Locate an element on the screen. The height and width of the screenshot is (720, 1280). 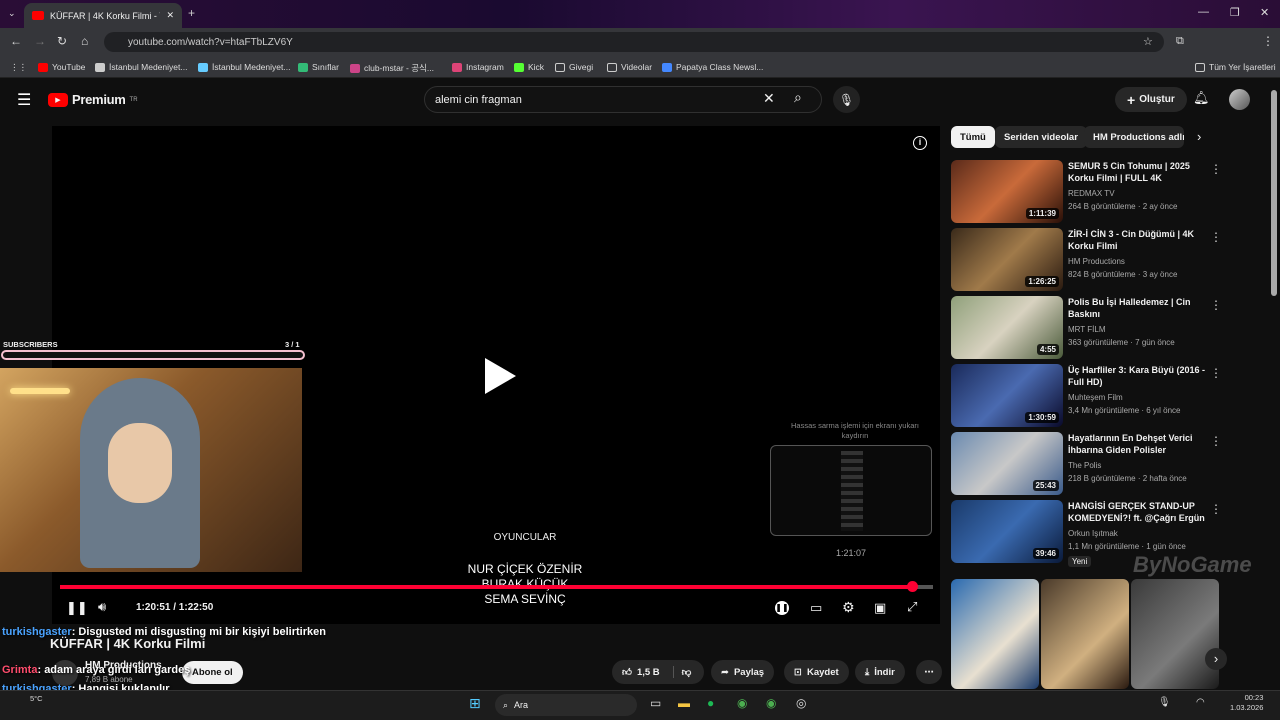
video-thumbnail: 1:11:39 is located at coordinates (1007, 191).